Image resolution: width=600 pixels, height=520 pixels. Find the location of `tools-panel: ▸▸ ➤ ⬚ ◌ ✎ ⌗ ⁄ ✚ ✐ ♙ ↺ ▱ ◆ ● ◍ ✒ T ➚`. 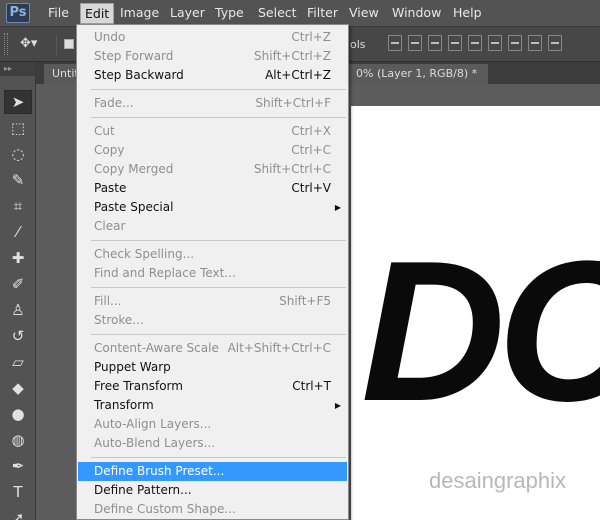

tools-panel: ▸▸ ➤ ⬚ ◌ ✎ ⌗ ⁄ ✚ ✐ ♙ ↺ ▱ ◆ ● ◍ ✒ T ➚ is located at coordinates (18, 291).